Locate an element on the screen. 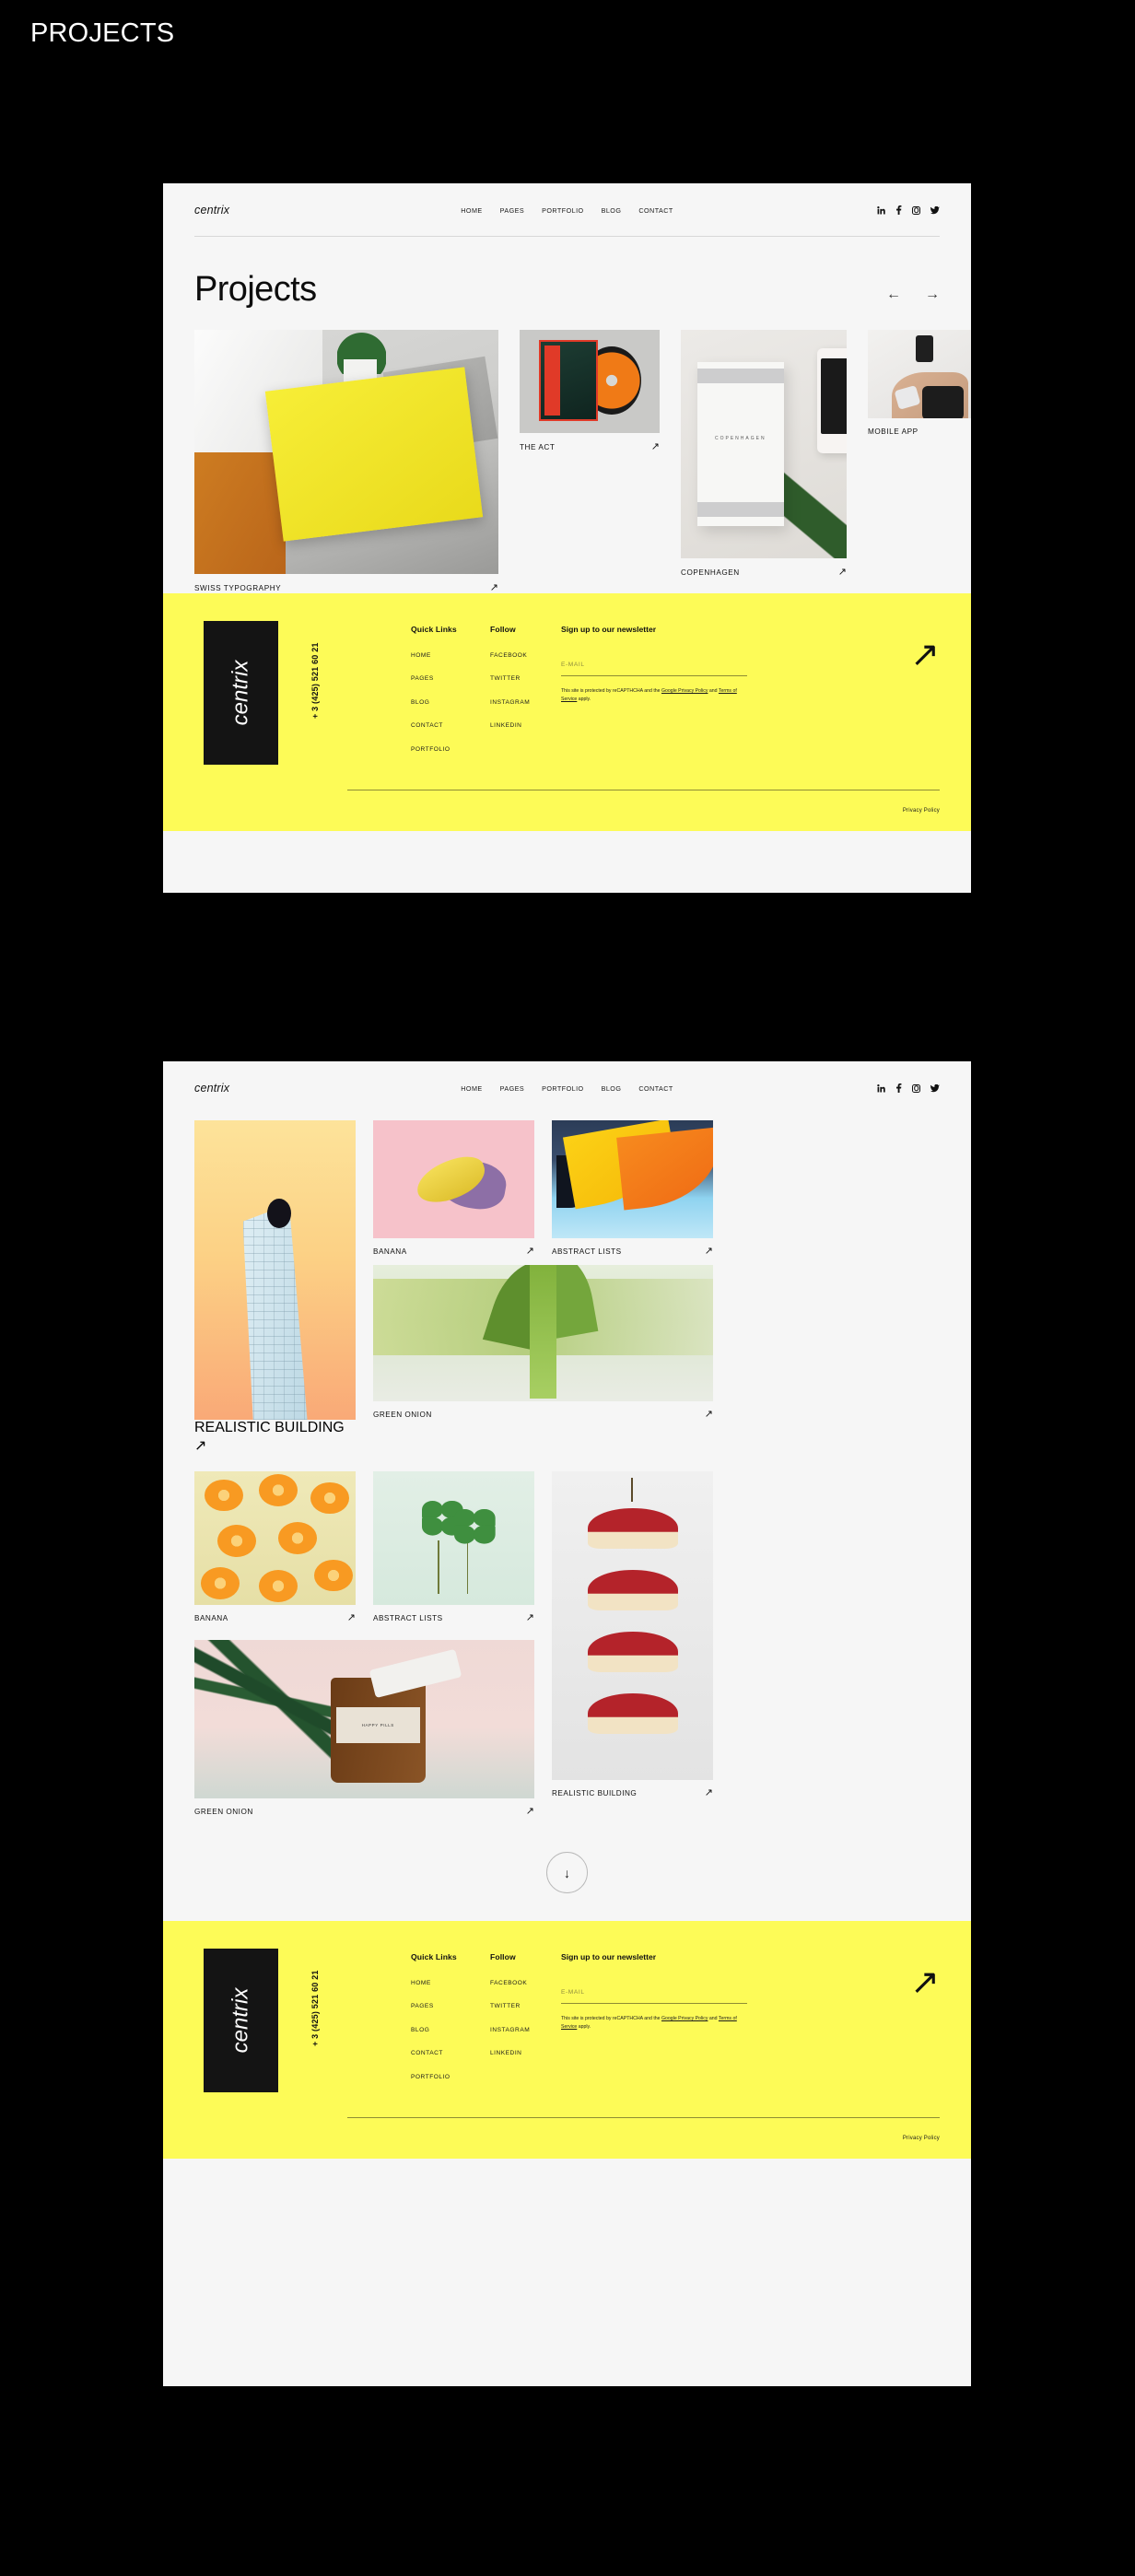  footer-logo-block: centrix is located at coordinates (241, 2021).